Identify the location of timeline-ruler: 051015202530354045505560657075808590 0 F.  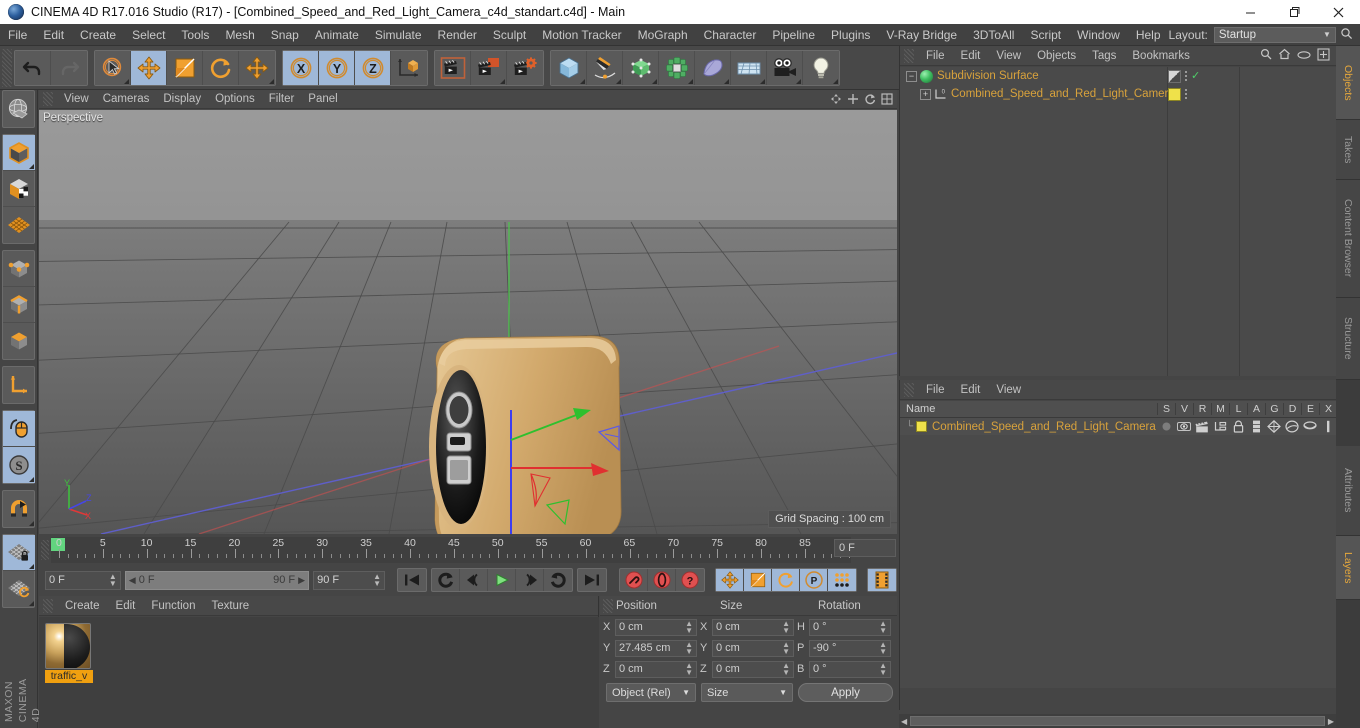
(468, 550).